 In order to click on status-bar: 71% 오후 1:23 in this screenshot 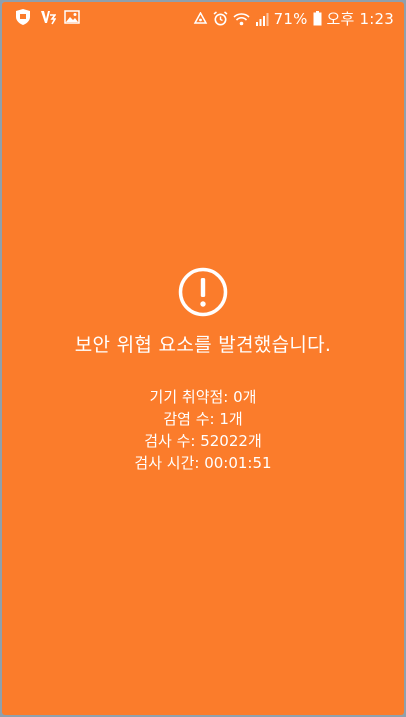, I will do `click(203, 18)`.